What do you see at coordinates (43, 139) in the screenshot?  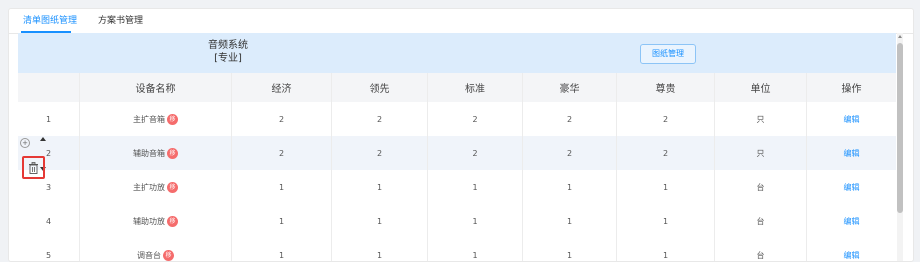 I see `caret-up-icon` at bounding box center [43, 139].